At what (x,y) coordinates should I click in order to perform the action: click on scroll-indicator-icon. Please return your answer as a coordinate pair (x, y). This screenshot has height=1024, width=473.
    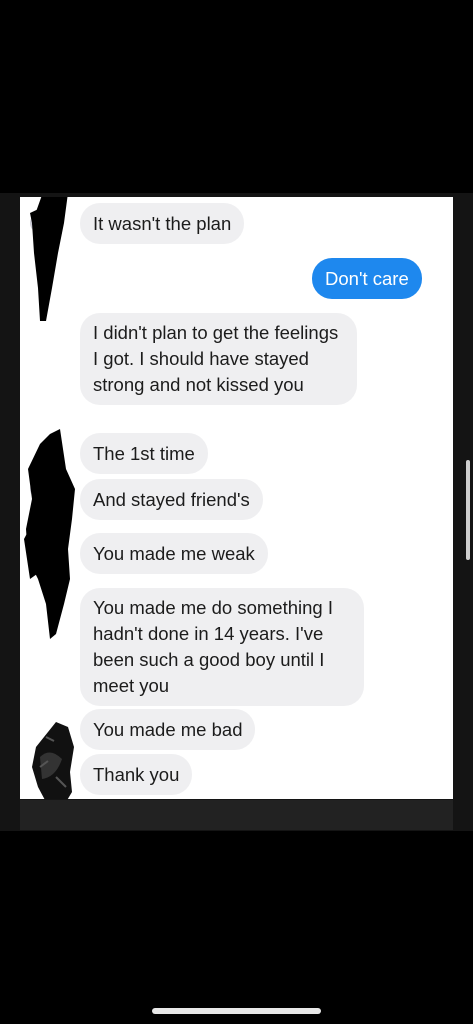
    Looking at the image, I should click on (468, 510).